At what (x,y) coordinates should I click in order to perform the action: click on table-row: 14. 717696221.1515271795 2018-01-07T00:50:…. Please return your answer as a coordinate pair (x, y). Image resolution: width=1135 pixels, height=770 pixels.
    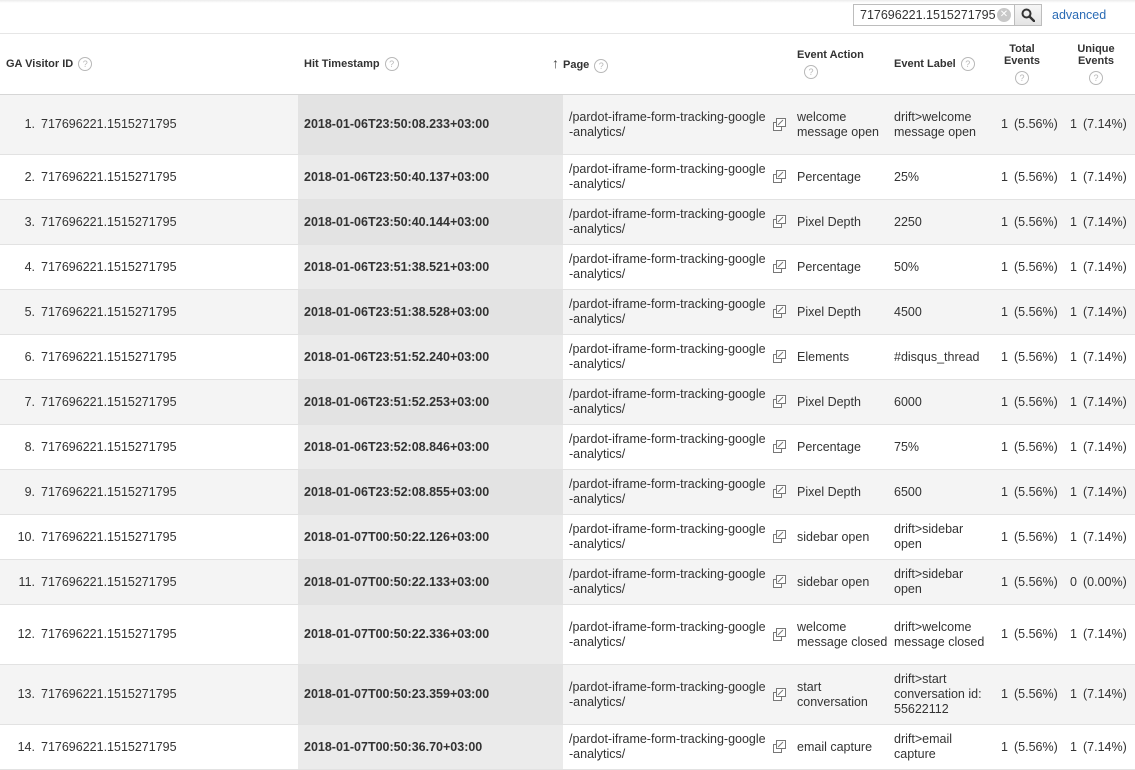
    Looking at the image, I should click on (567, 747).